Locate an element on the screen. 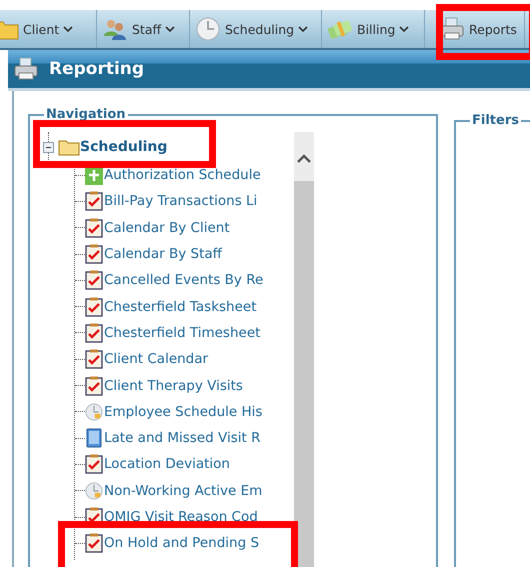 The height and width of the screenshot is (567, 530). report-link: On Hold and Pending S is located at coordinates (182, 543).